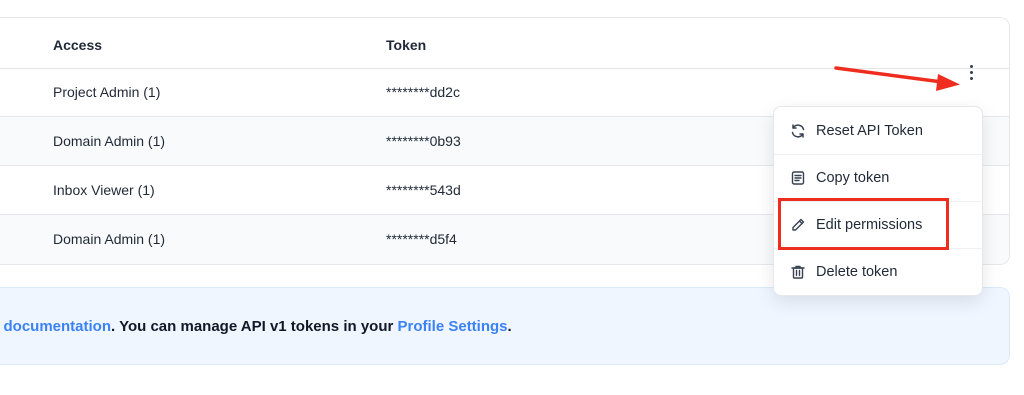 Image resolution: width=1024 pixels, height=395 pixels. What do you see at coordinates (897, 78) in the screenshot?
I see `annotation-arrow-icon` at bounding box center [897, 78].